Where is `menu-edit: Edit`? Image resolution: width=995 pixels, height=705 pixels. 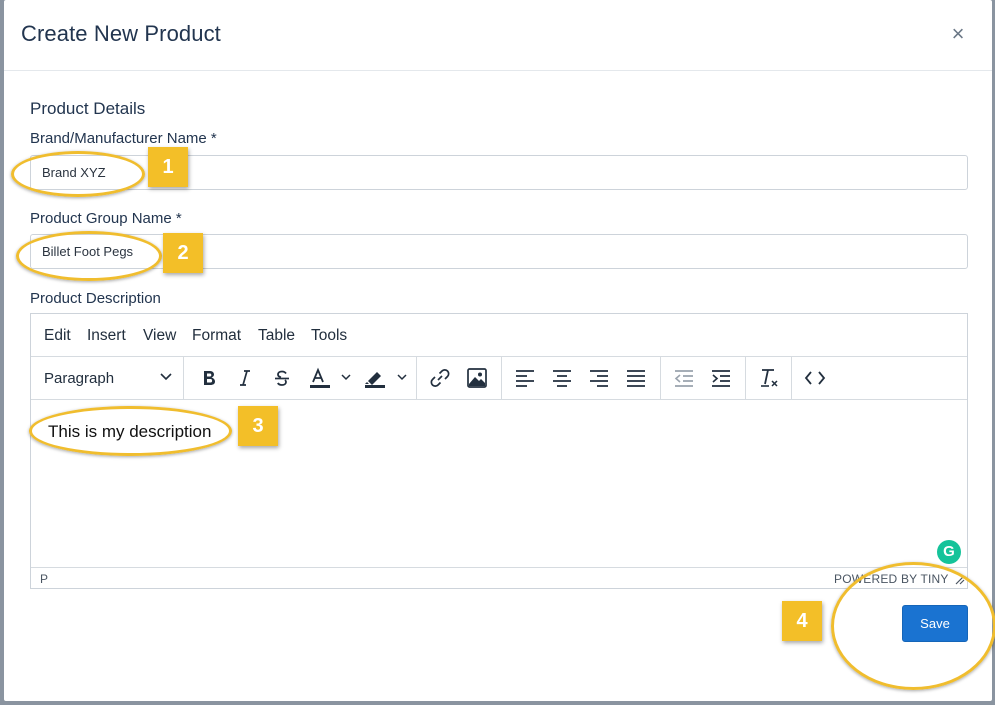
menu-edit: Edit is located at coordinates (57, 336).